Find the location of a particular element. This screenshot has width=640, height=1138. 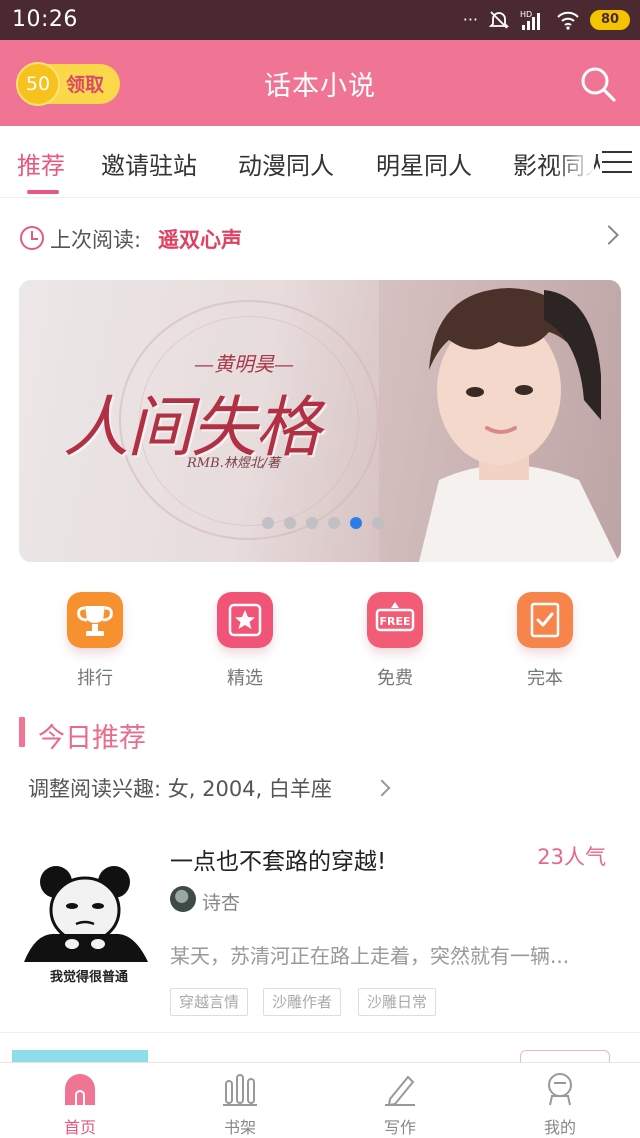

bookshelf-icon is located at coordinates (240, 1090).